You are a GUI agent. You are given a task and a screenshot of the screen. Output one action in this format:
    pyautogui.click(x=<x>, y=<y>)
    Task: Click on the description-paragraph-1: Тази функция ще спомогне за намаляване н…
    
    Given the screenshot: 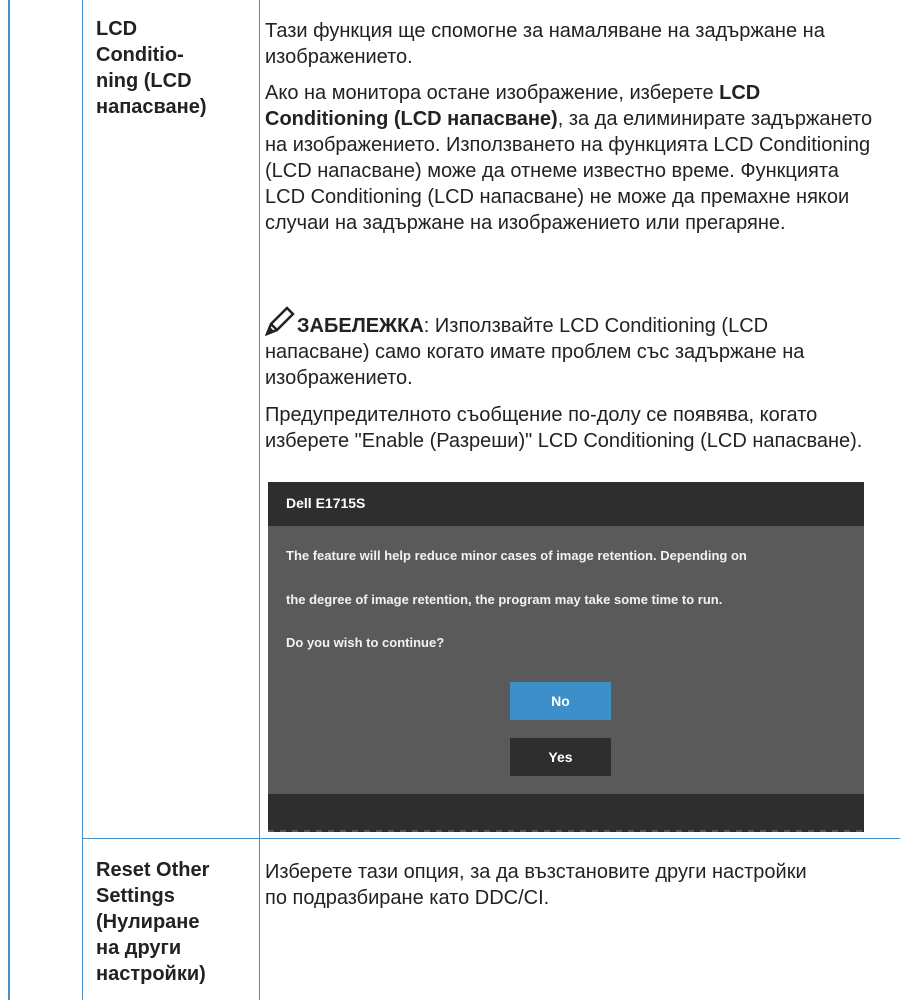 What is the action you would take?
    pyautogui.click(x=545, y=44)
    